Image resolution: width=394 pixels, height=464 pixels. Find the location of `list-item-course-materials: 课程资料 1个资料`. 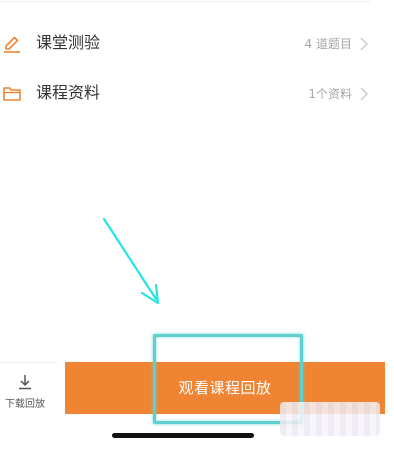

list-item-course-materials: 课程资料 1个资料 is located at coordinates (190, 94).